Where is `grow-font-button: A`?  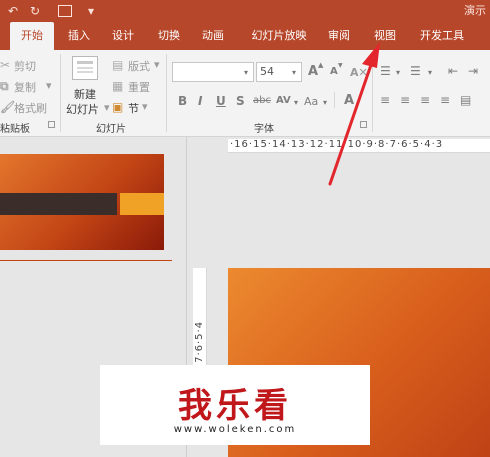
grow-font-button: A is located at coordinates (313, 71).